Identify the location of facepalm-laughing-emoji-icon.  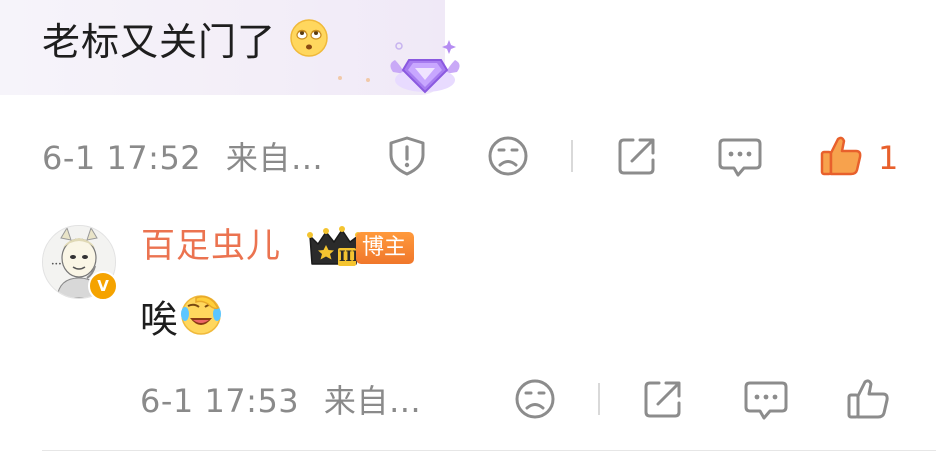
(201, 322).